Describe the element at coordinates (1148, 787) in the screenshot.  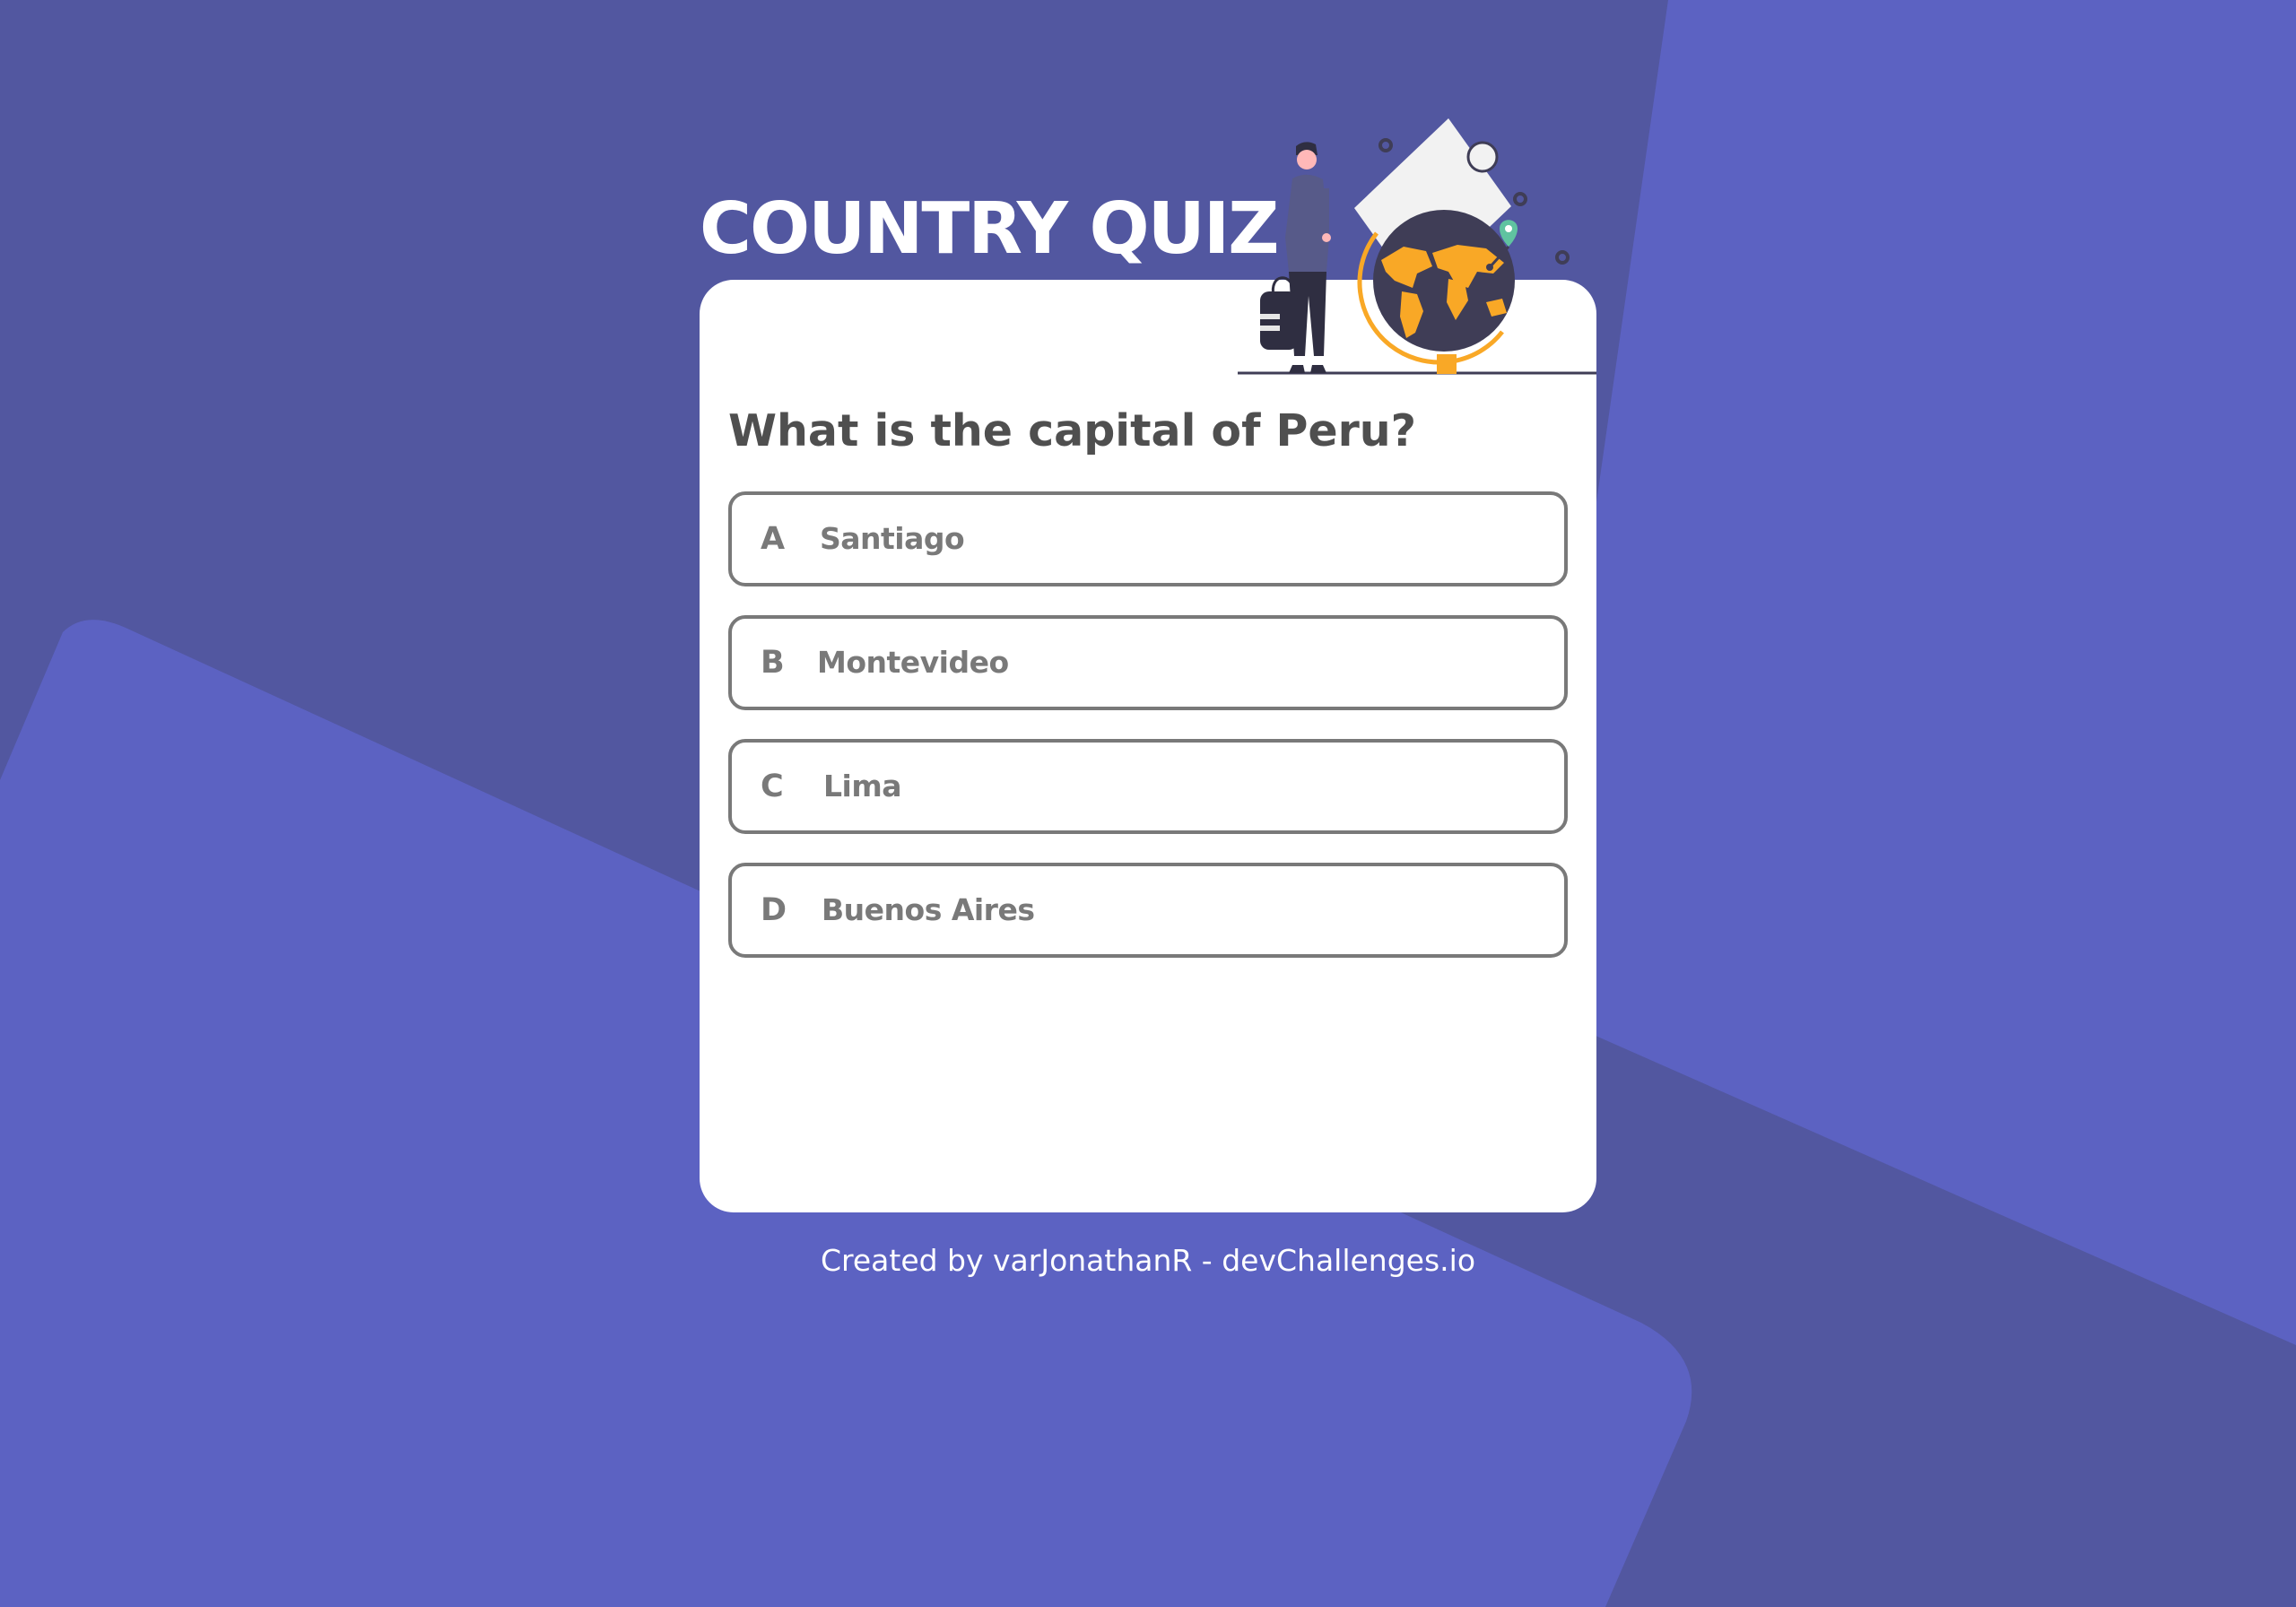
I see `answer-option-c: C Lima` at that location.